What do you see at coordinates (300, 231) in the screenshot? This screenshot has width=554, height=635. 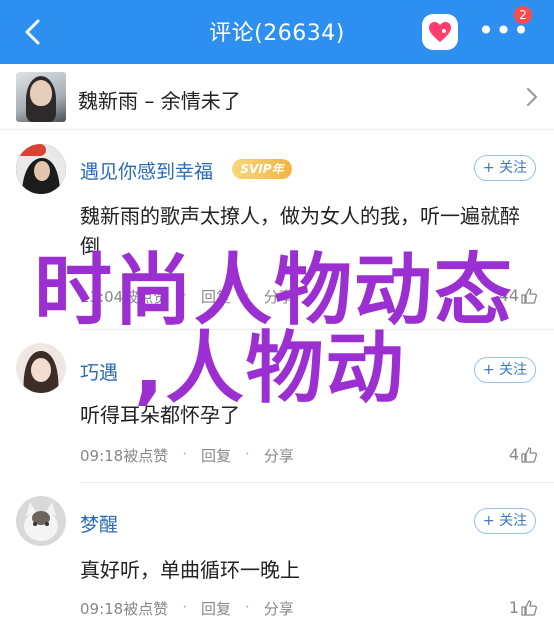 I see `comment-text: 魏新雨的歌声太撩人，做为女人的我，听一遍就醉倒` at bounding box center [300, 231].